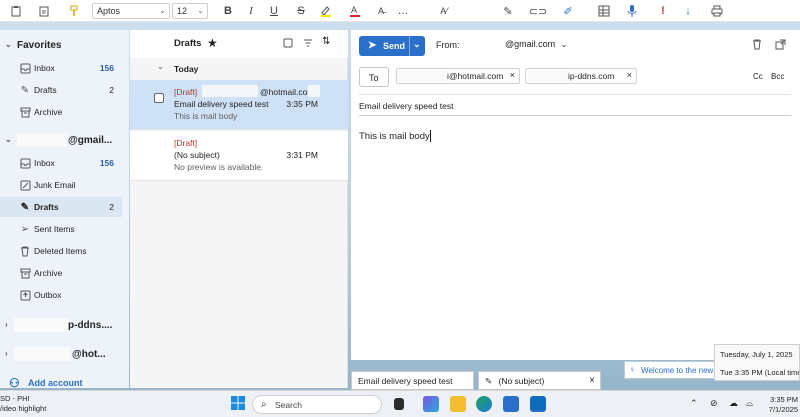 Image resolution: width=800 pixels, height=417 pixels. Describe the element at coordinates (288, 43) in the screenshot. I see `select-icon` at that location.